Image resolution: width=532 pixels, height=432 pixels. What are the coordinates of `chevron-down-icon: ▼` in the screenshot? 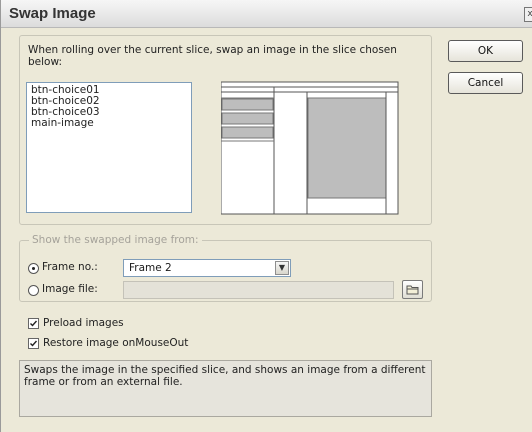 It's located at (282, 268).